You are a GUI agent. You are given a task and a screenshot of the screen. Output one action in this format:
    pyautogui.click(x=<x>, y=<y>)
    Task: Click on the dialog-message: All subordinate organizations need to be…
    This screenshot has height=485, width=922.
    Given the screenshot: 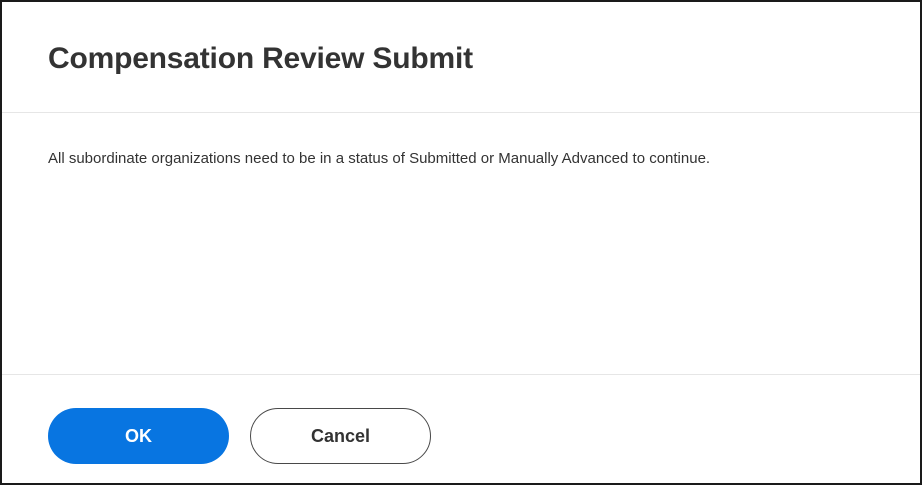 What is the action you would take?
    pyautogui.click(x=379, y=158)
    